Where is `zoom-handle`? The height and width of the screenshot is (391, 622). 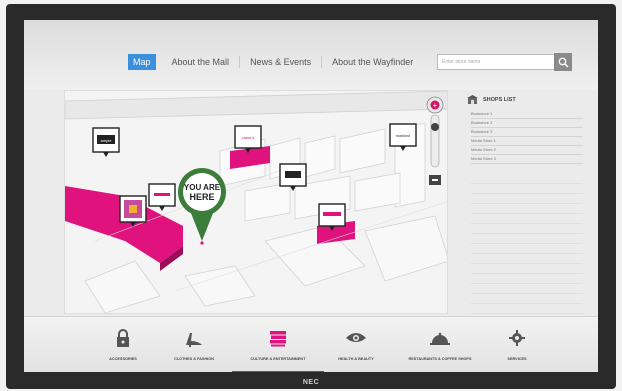
zoom-handle is located at coordinates (435, 127).